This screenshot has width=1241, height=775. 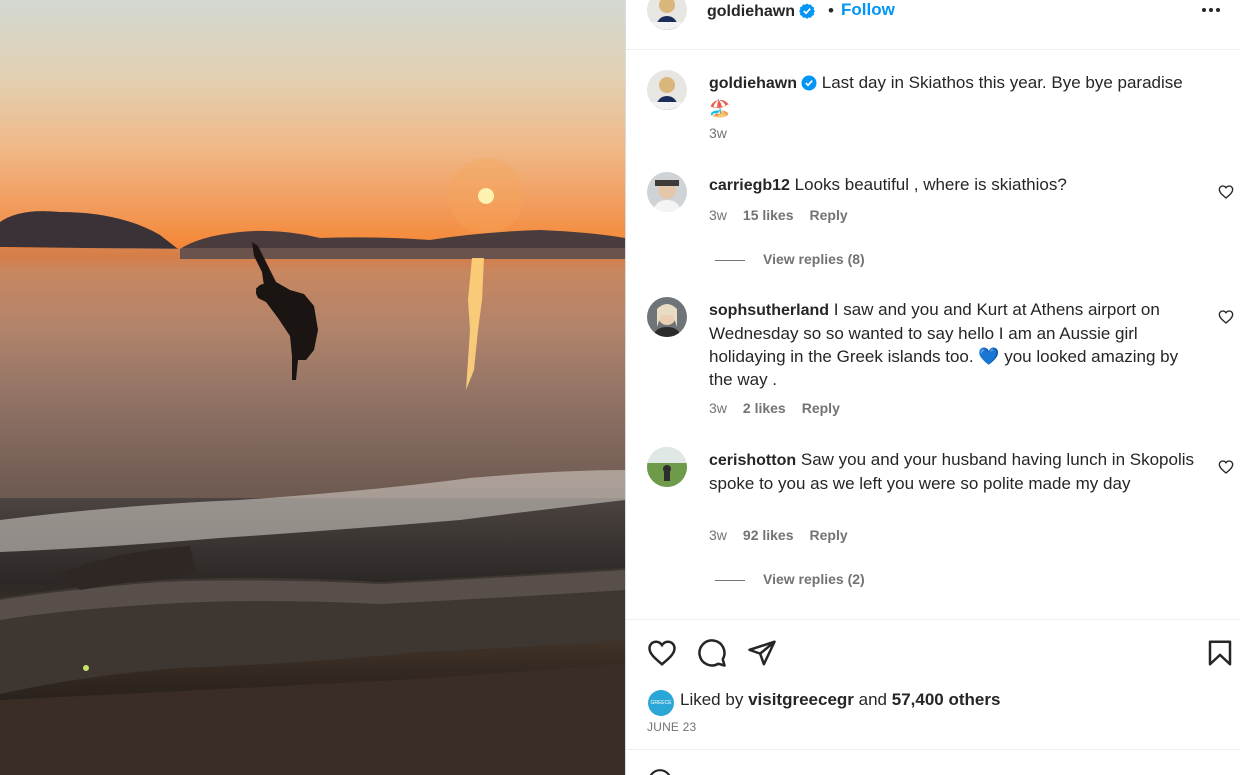 What do you see at coordinates (814, 259) in the screenshot?
I see `view-replies-label: View replies (8)` at bounding box center [814, 259].